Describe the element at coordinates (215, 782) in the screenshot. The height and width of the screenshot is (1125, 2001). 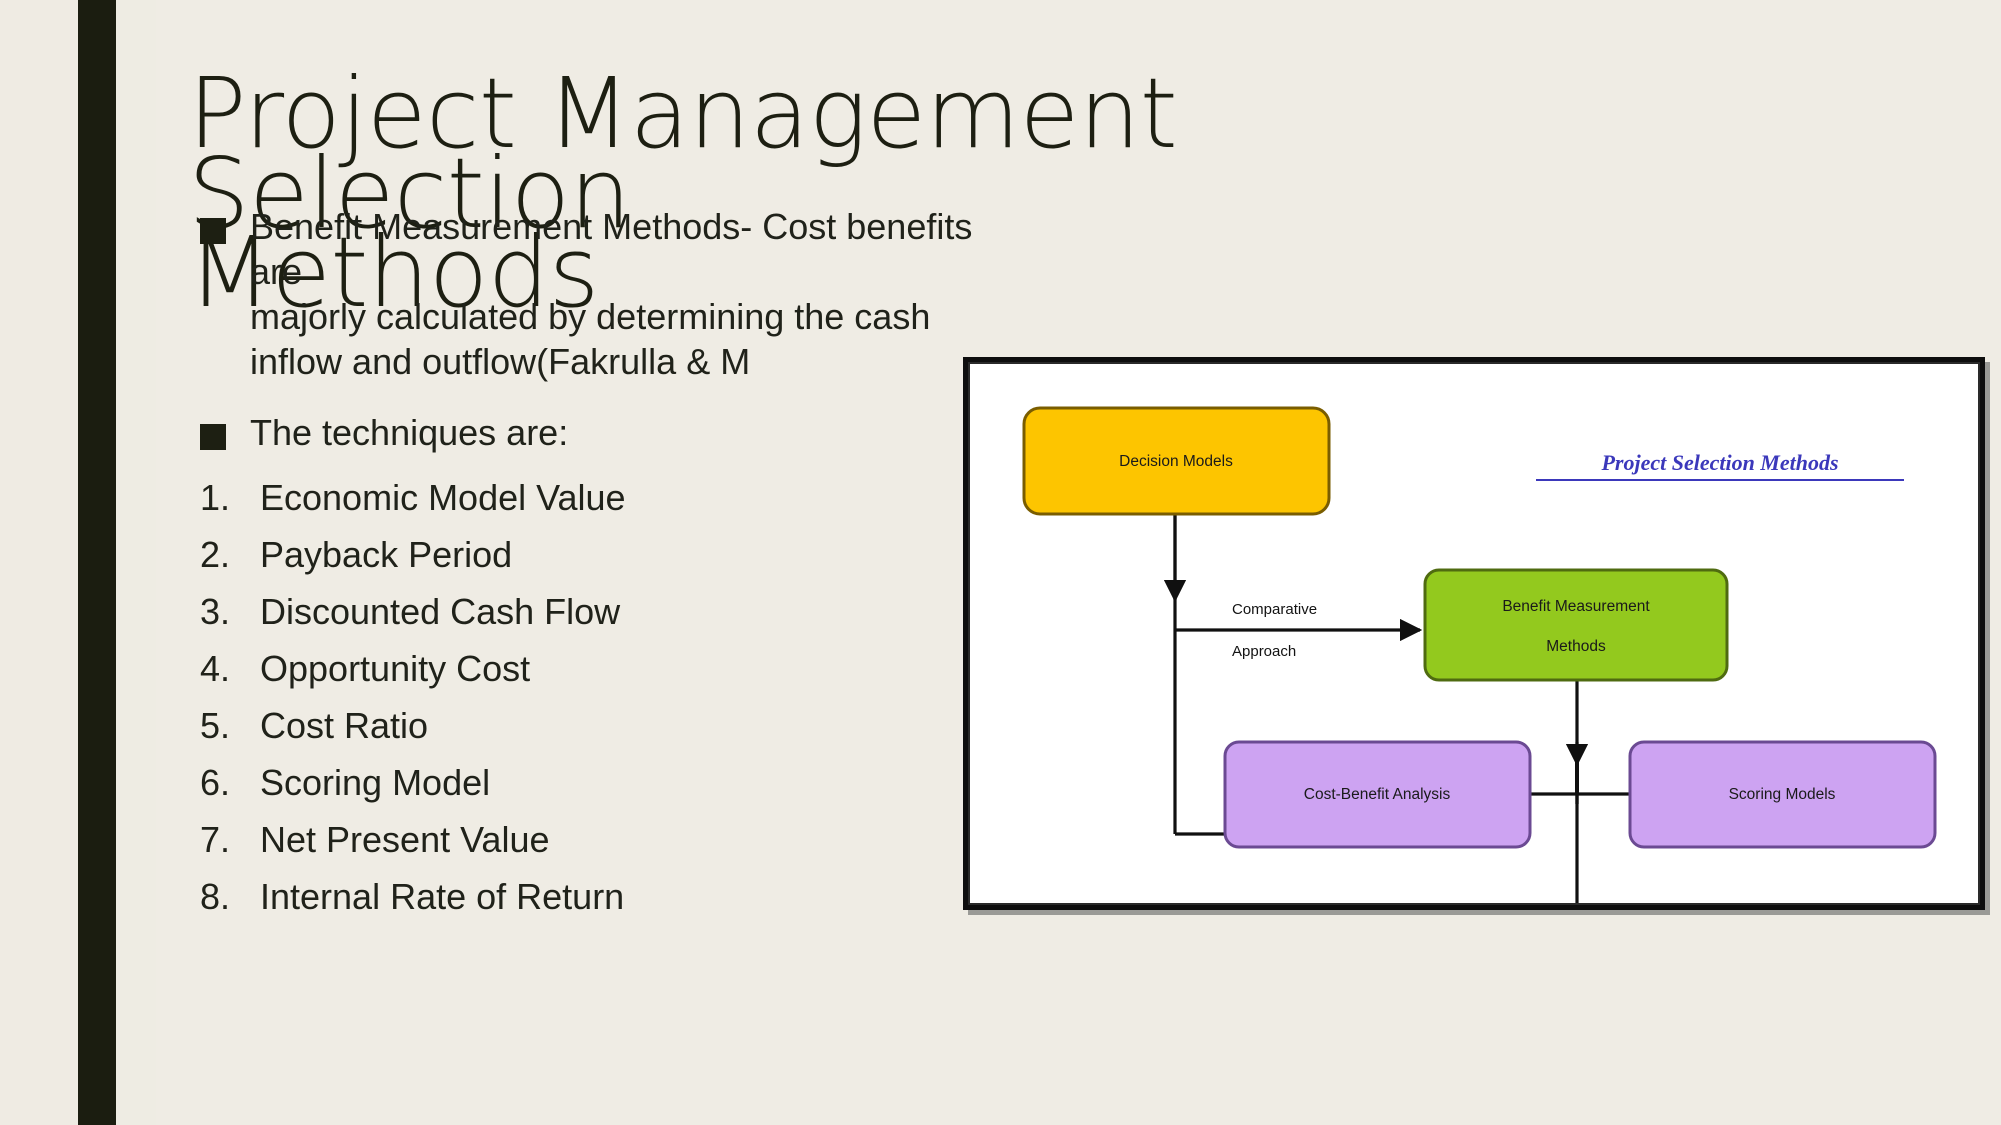
I see `list-item-number: 6.` at that location.